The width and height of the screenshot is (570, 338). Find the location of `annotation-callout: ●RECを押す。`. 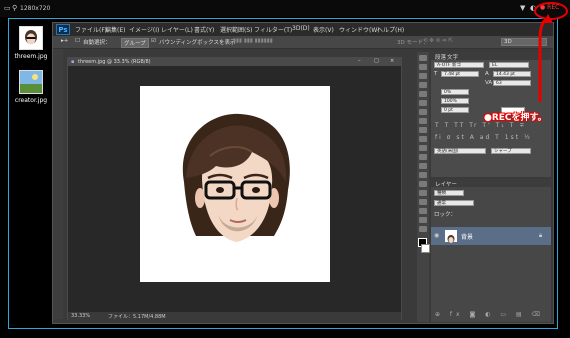

annotation-callout: ●RECを押す。 is located at coordinates (515, 118).